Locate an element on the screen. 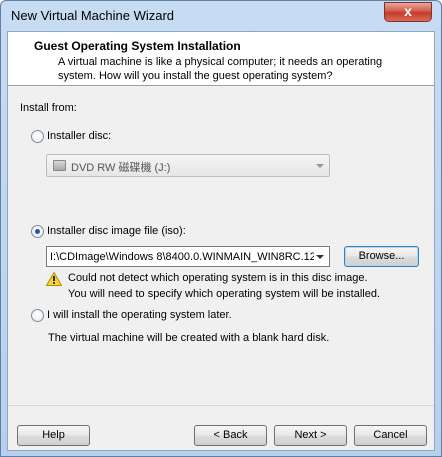  help-button: Help is located at coordinates (53, 435).